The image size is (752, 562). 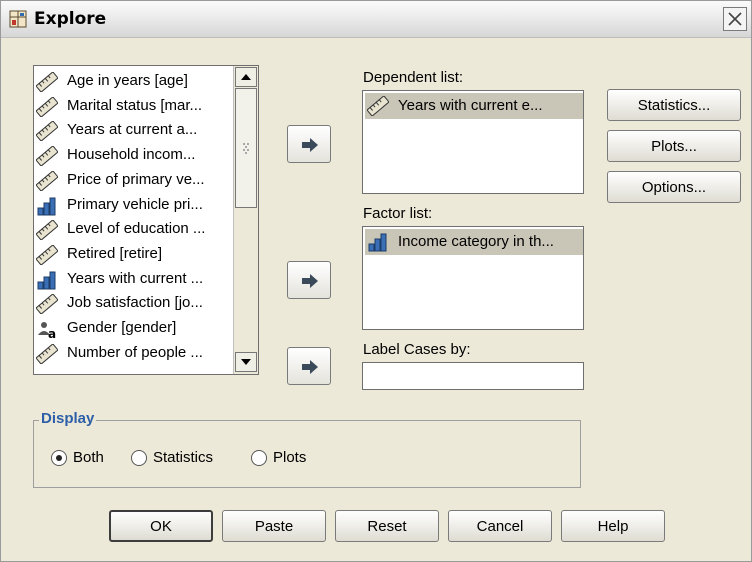 I want to click on triangle-down-icon, so click(x=246, y=362).